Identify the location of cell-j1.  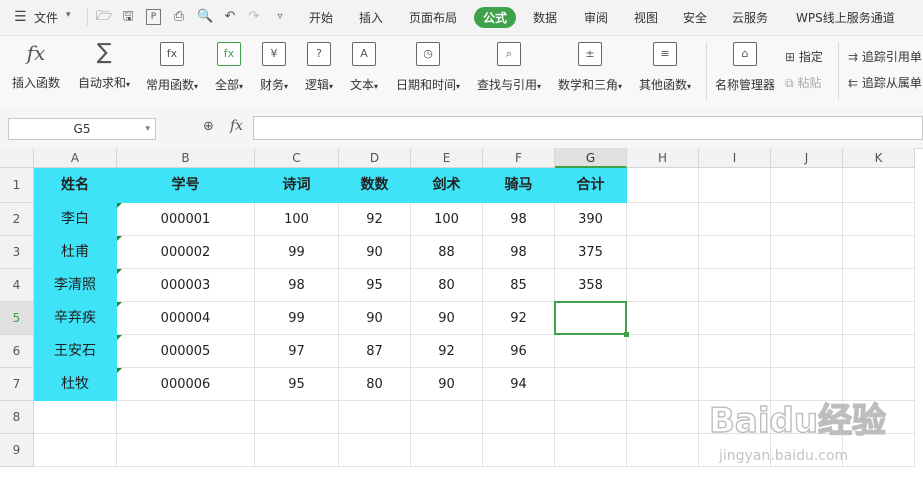
(807, 185).